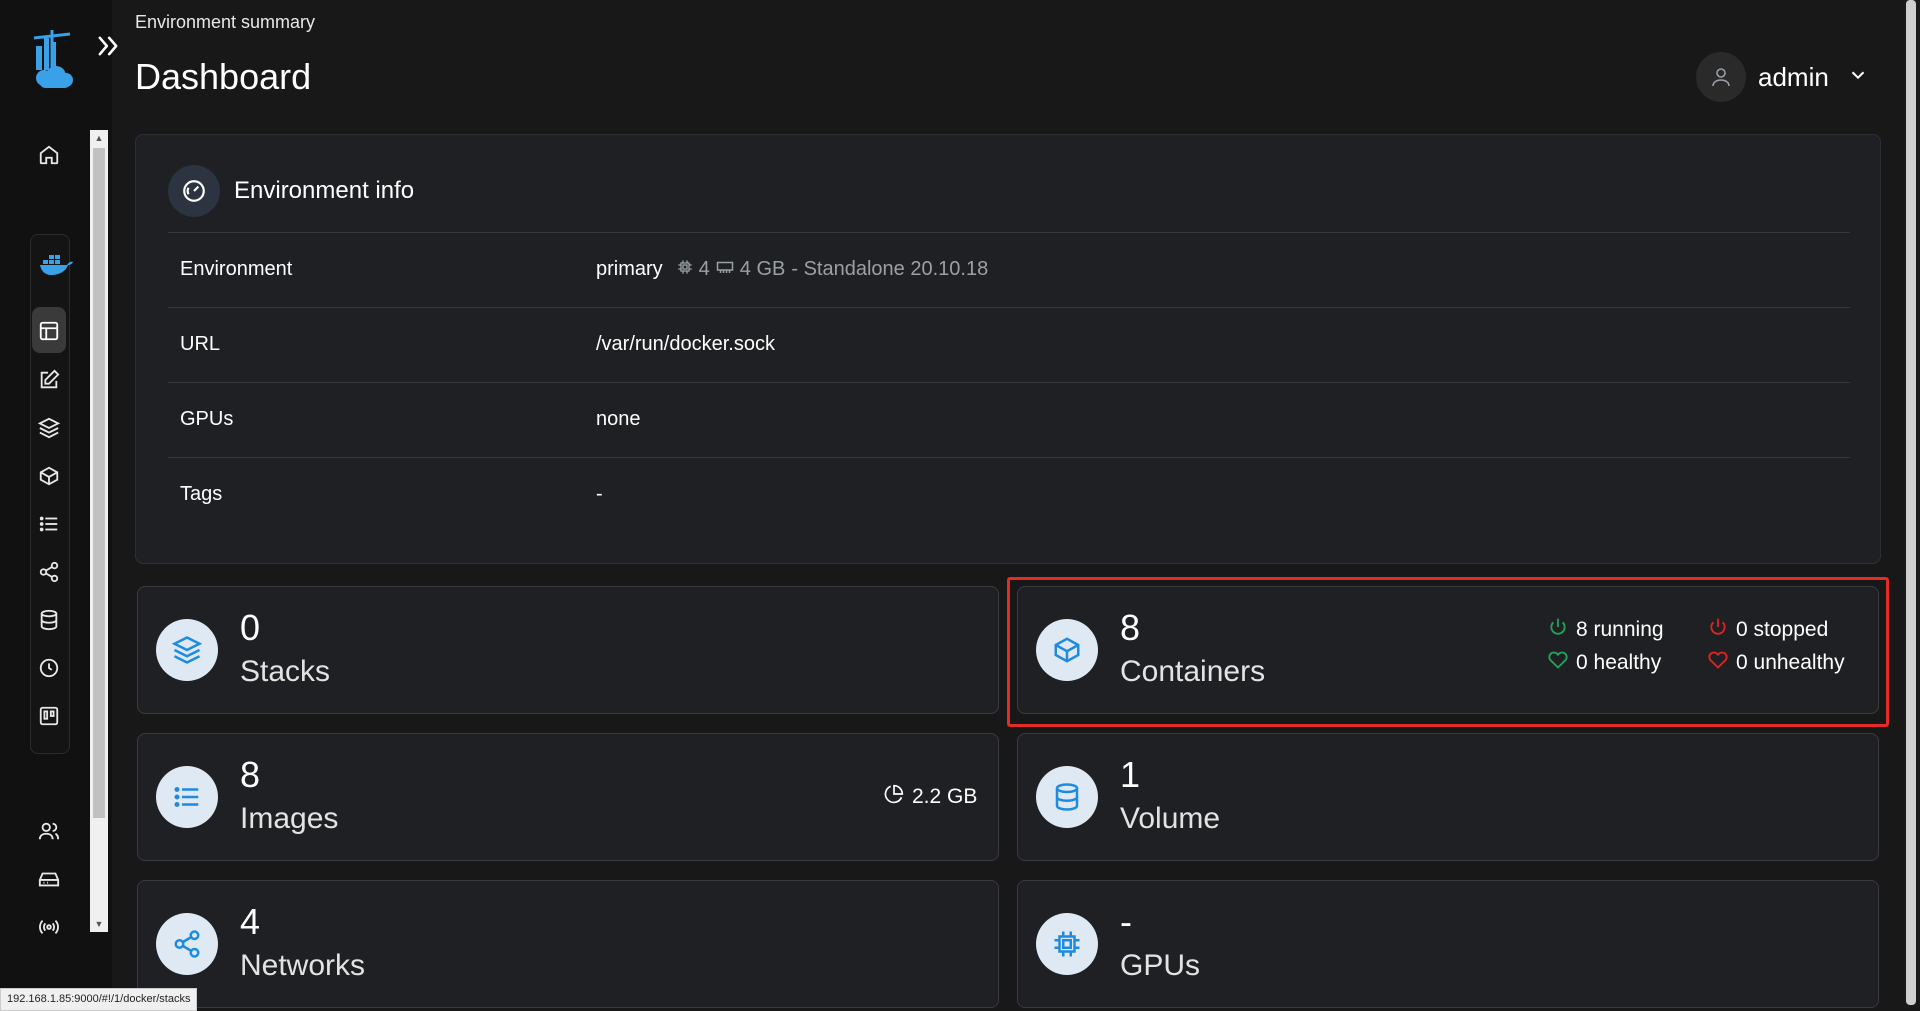 This screenshot has width=1920, height=1011. What do you see at coordinates (207, 419) in the screenshot?
I see `env-label: GPUs` at bounding box center [207, 419].